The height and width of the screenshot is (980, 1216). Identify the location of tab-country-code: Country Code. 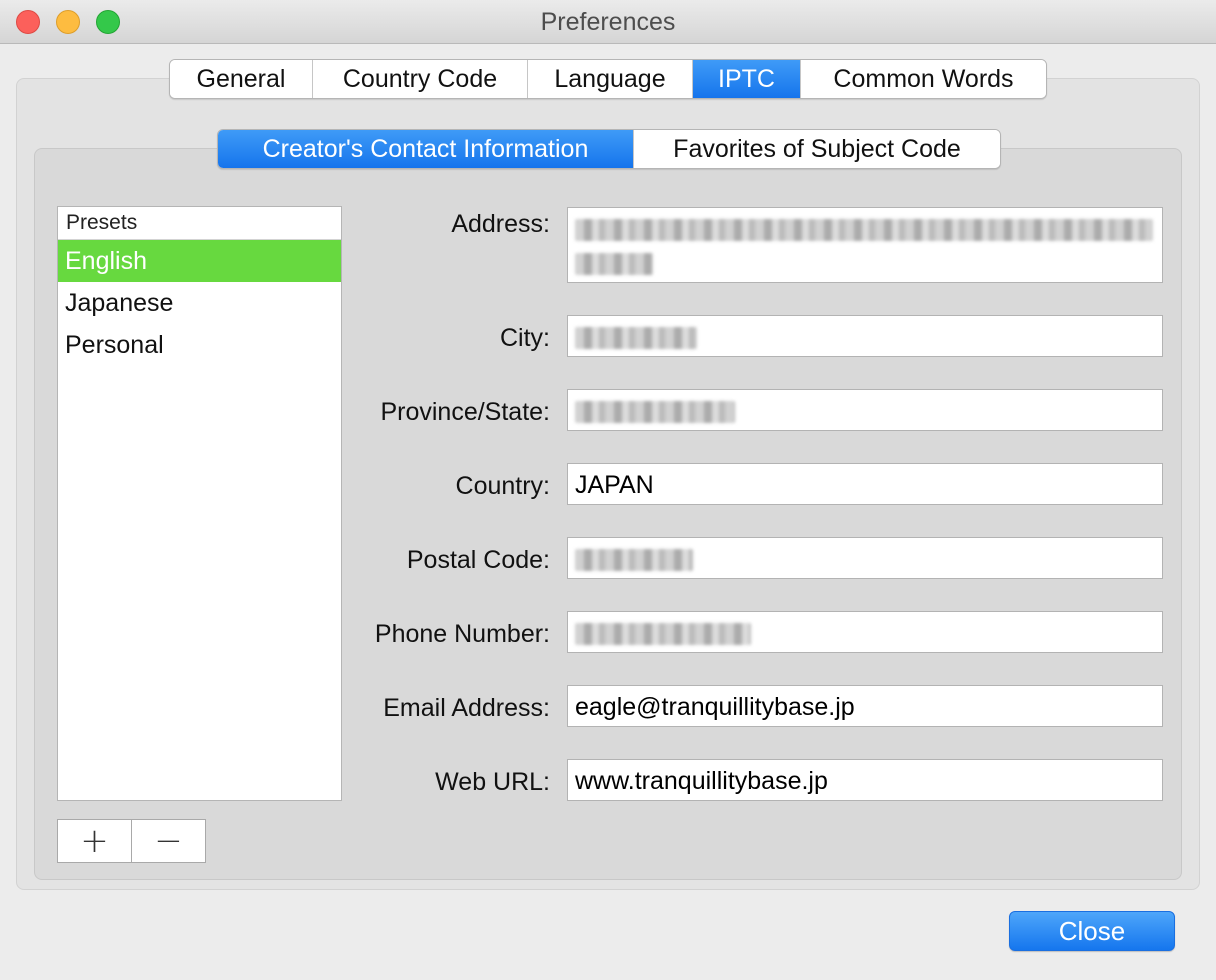
(420, 79).